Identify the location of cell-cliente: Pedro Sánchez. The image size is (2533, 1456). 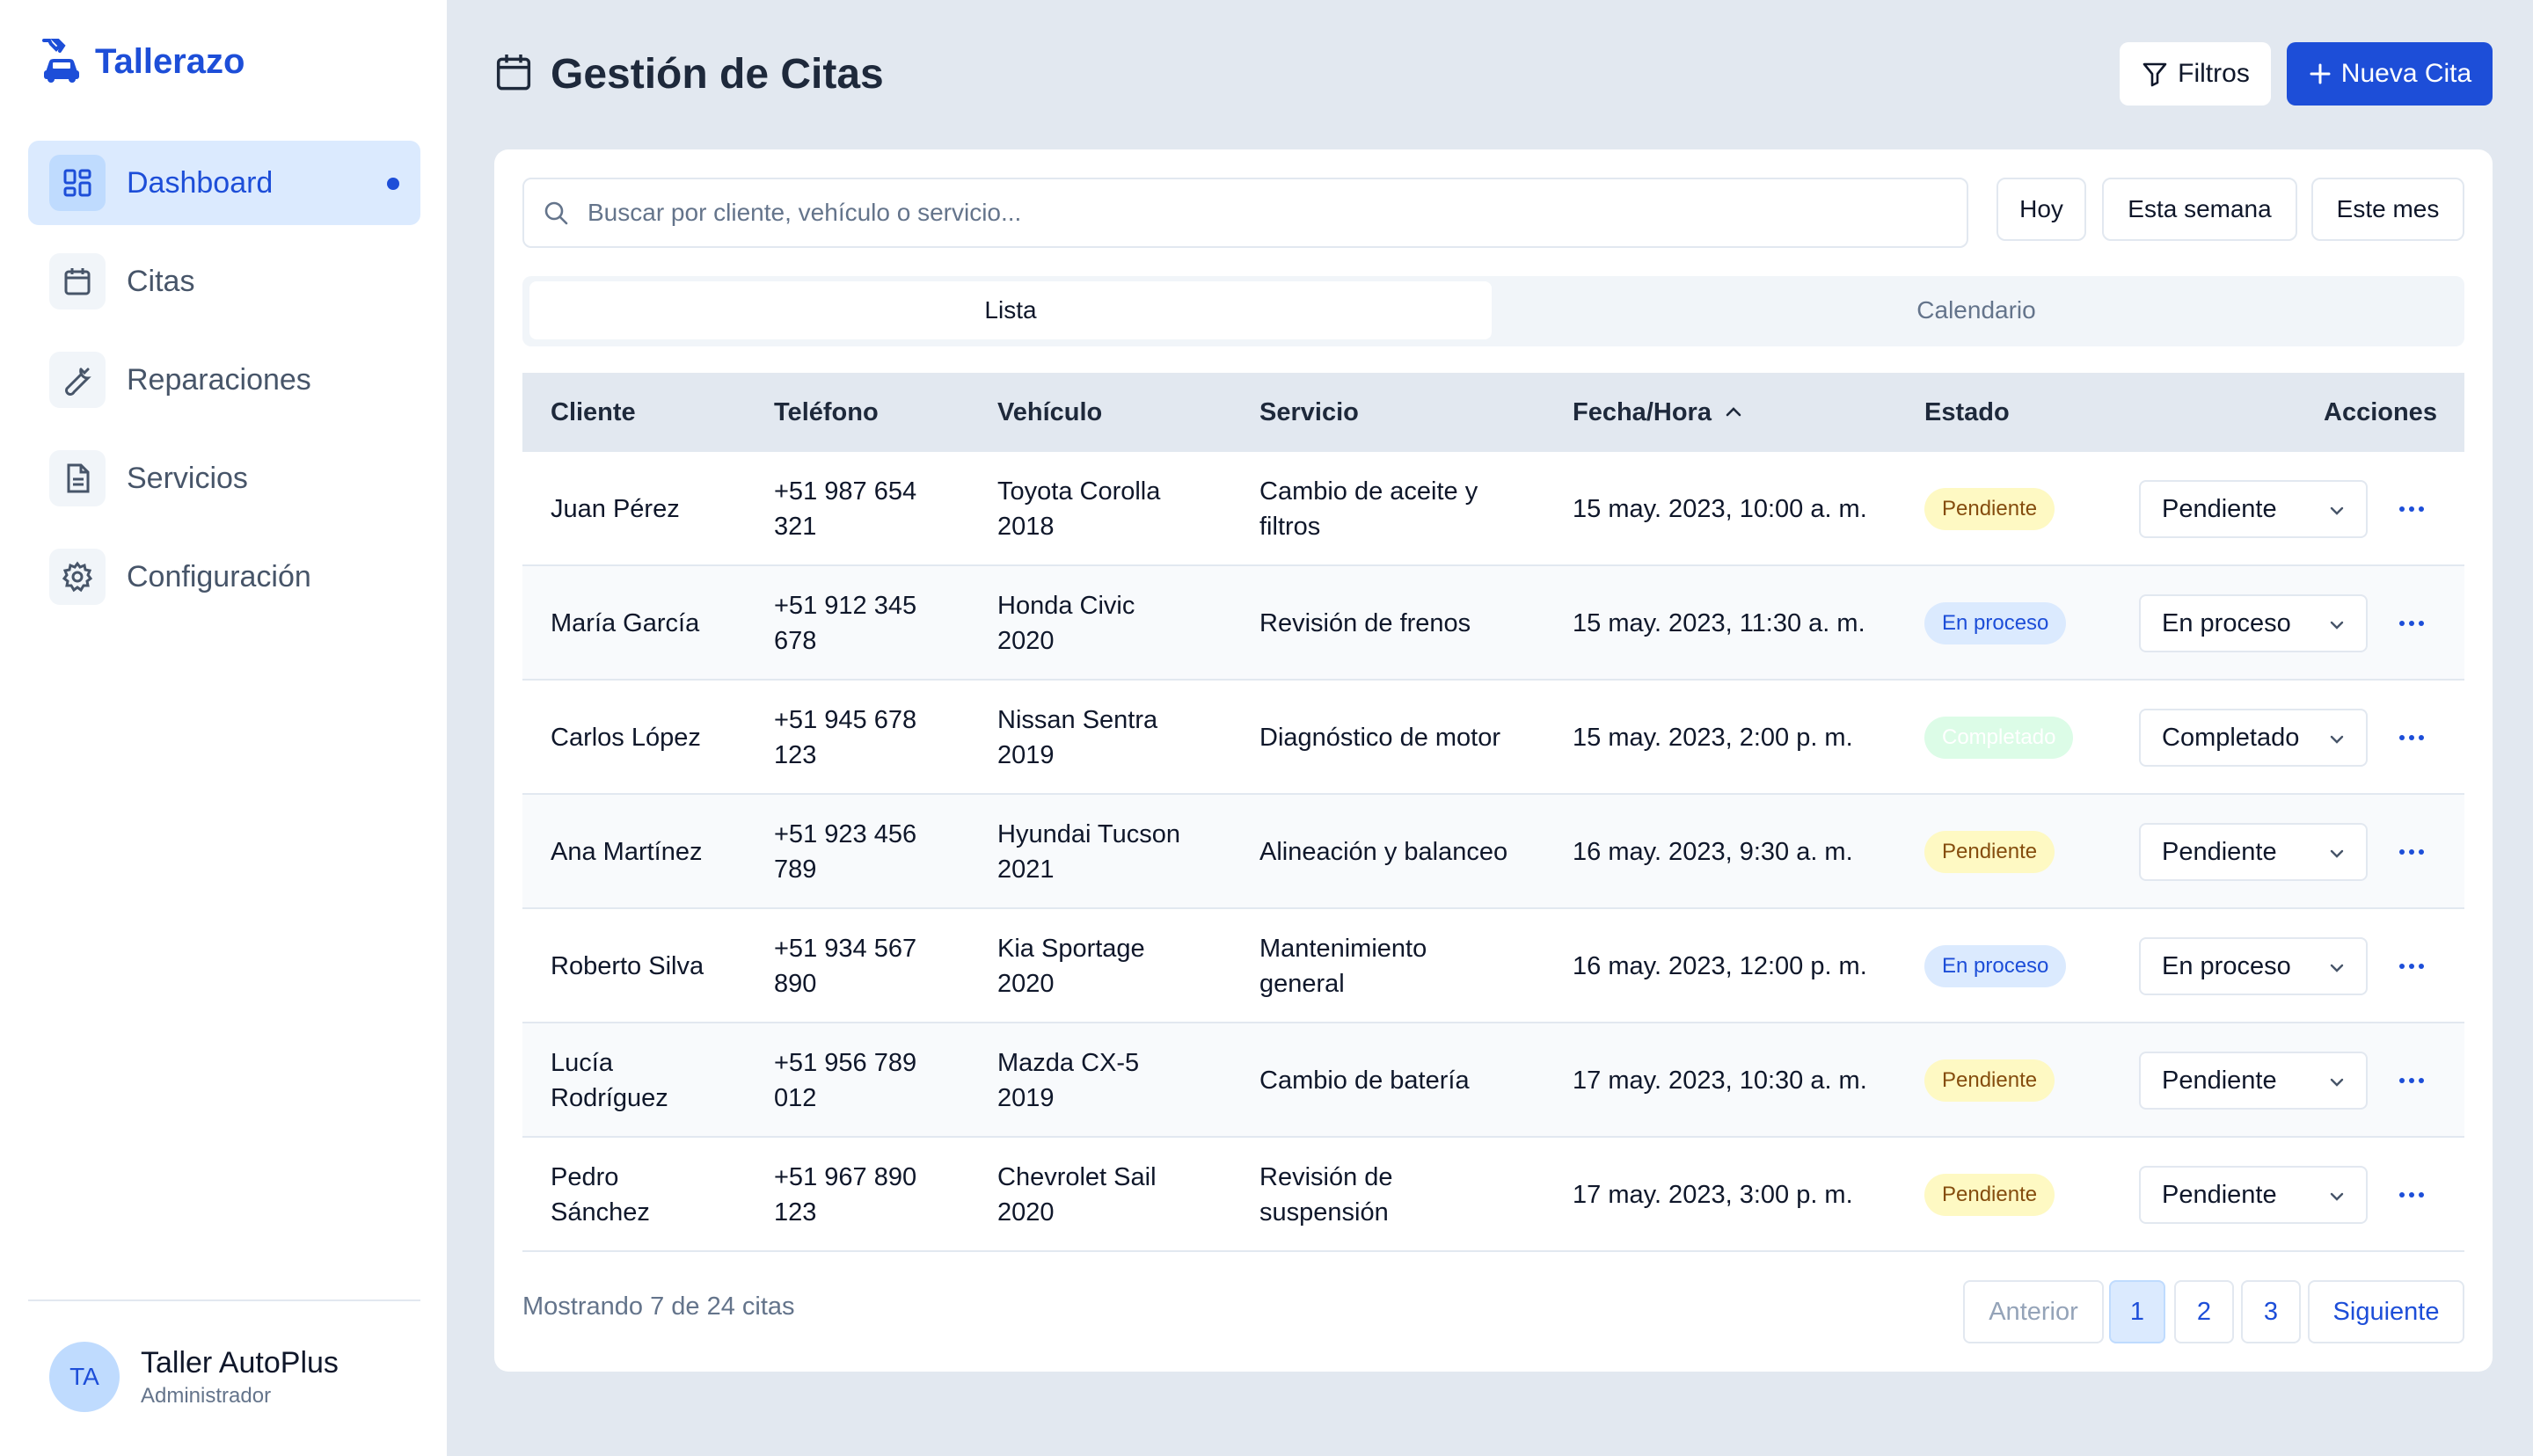
(600, 1195).